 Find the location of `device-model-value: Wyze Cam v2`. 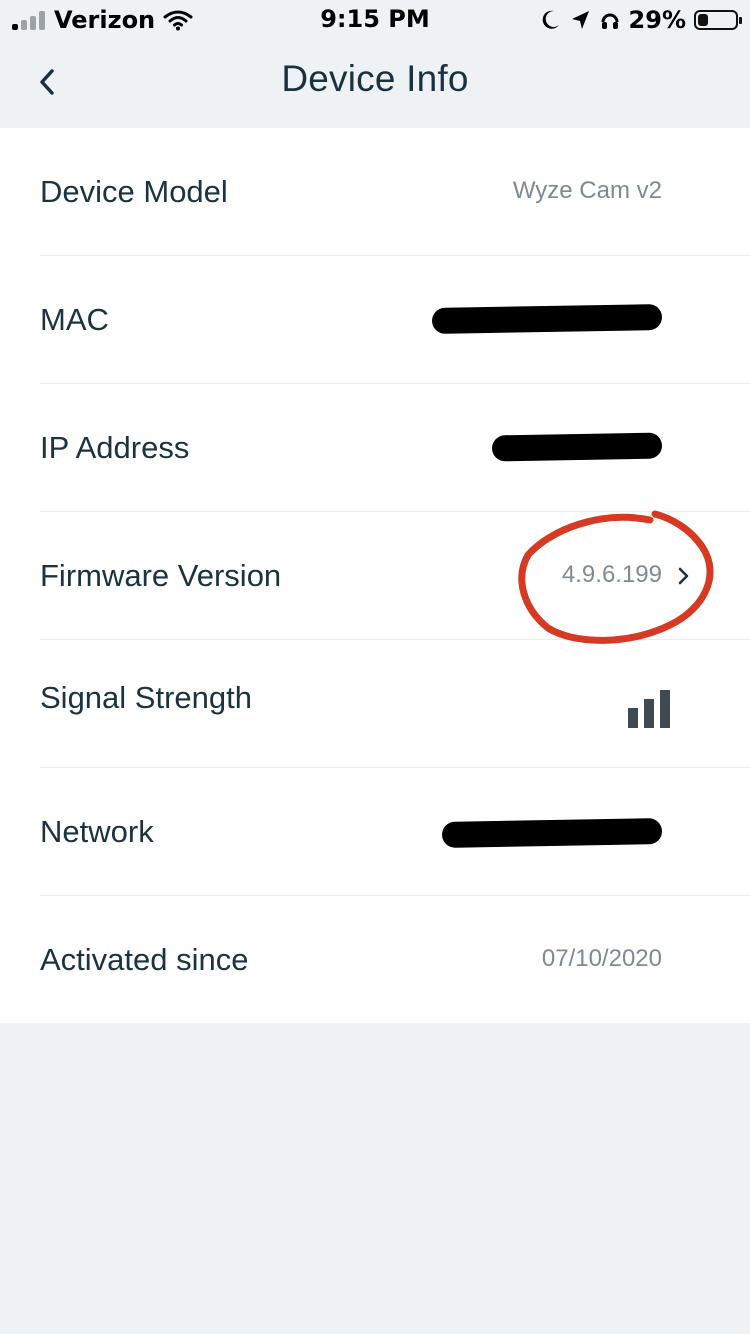

device-model-value: Wyze Cam v2 is located at coordinates (587, 190).